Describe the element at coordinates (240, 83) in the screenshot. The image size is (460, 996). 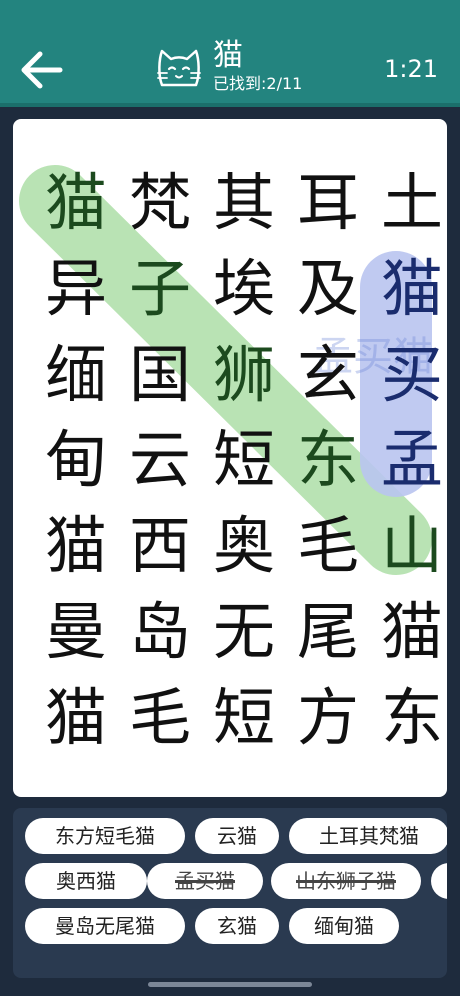
I see `found-progress-label: 已找到:` at that location.